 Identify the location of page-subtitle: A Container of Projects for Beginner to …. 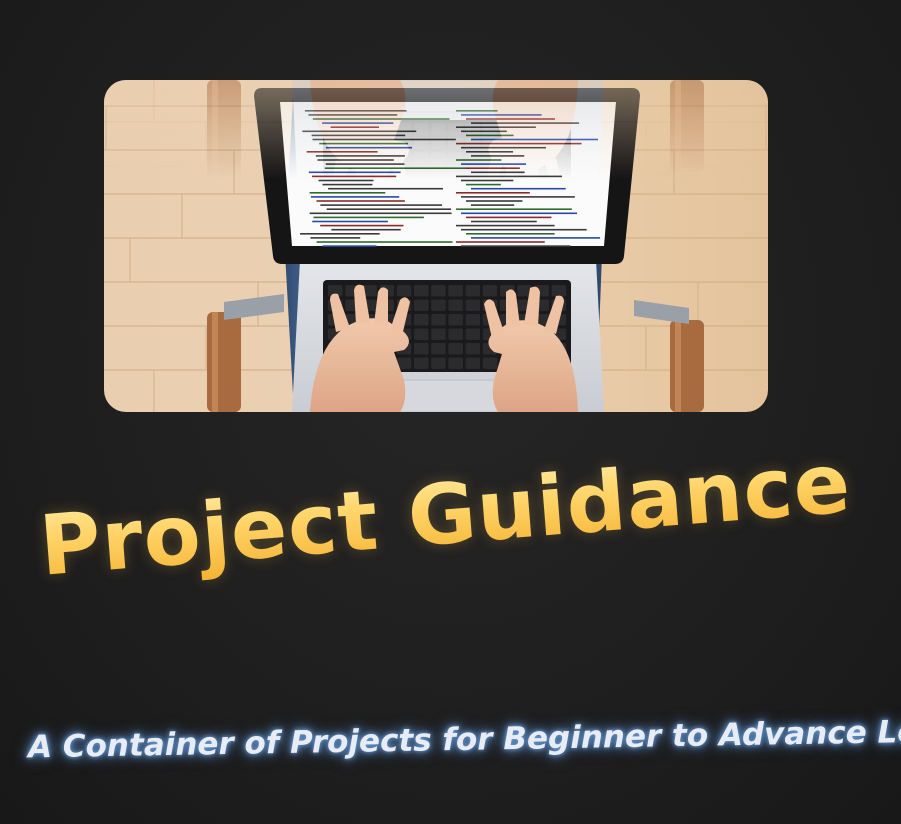
(464, 739).